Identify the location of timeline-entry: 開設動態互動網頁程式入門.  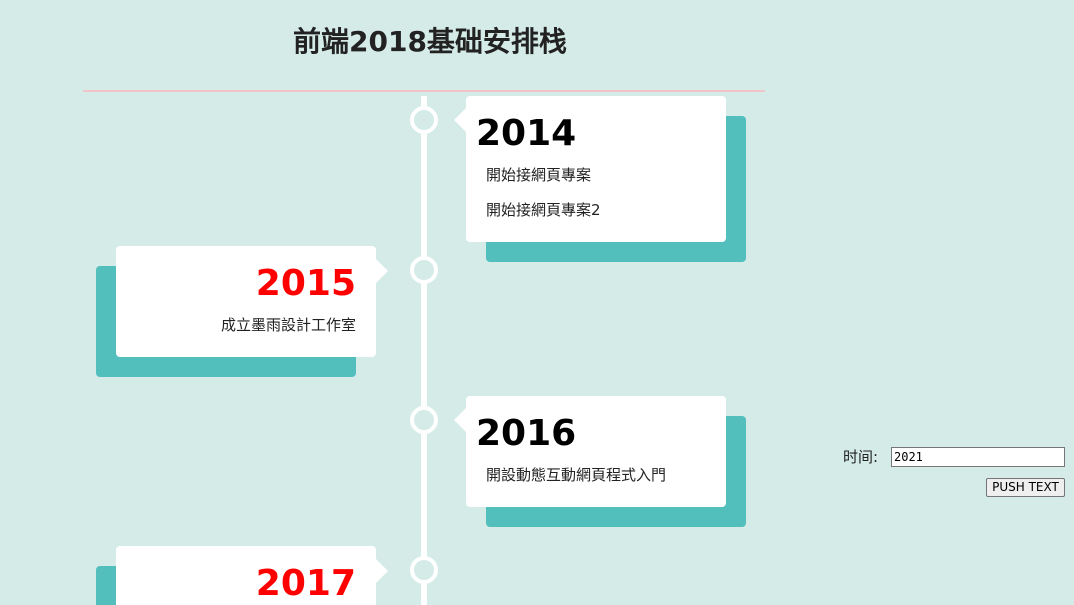
(576, 475).